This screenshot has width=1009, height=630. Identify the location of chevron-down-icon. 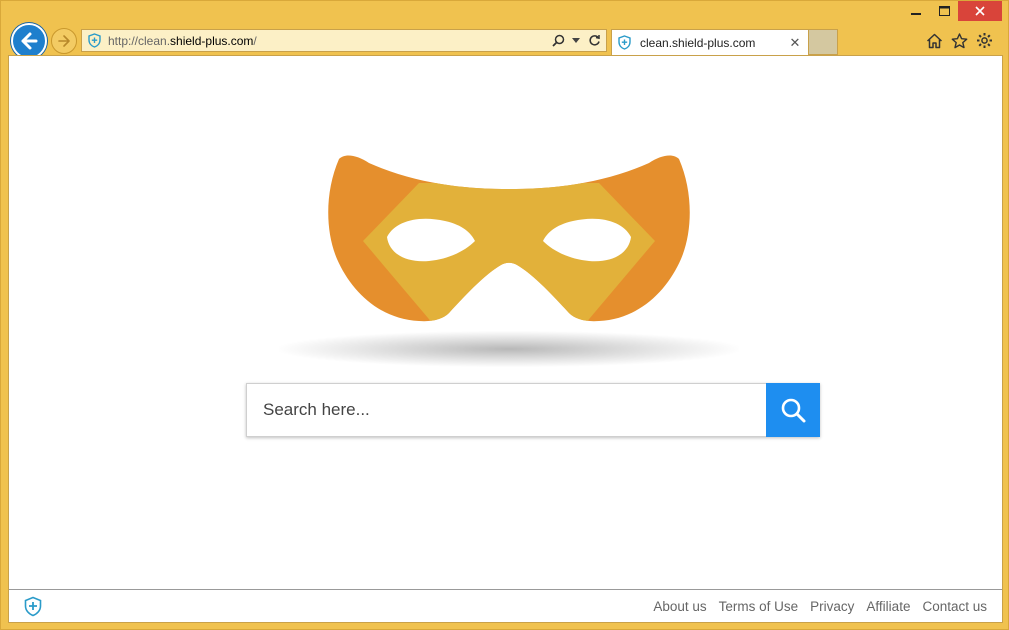
(576, 41).